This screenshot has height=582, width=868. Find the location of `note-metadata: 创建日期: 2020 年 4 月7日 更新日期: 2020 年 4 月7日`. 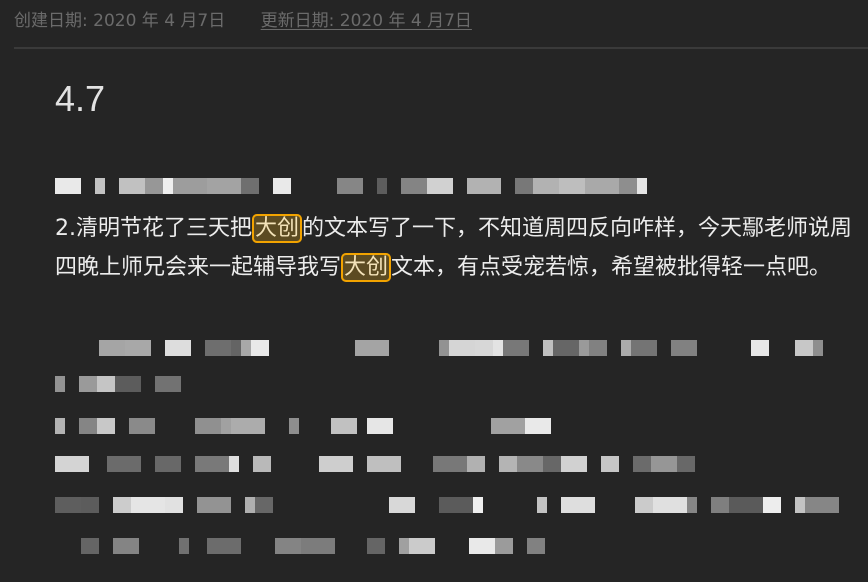

note-metadata: 创建日期: 2020 年 4 月7日 更新日期: 2020 年 4 月7日 is located at coordinates (258, 18).